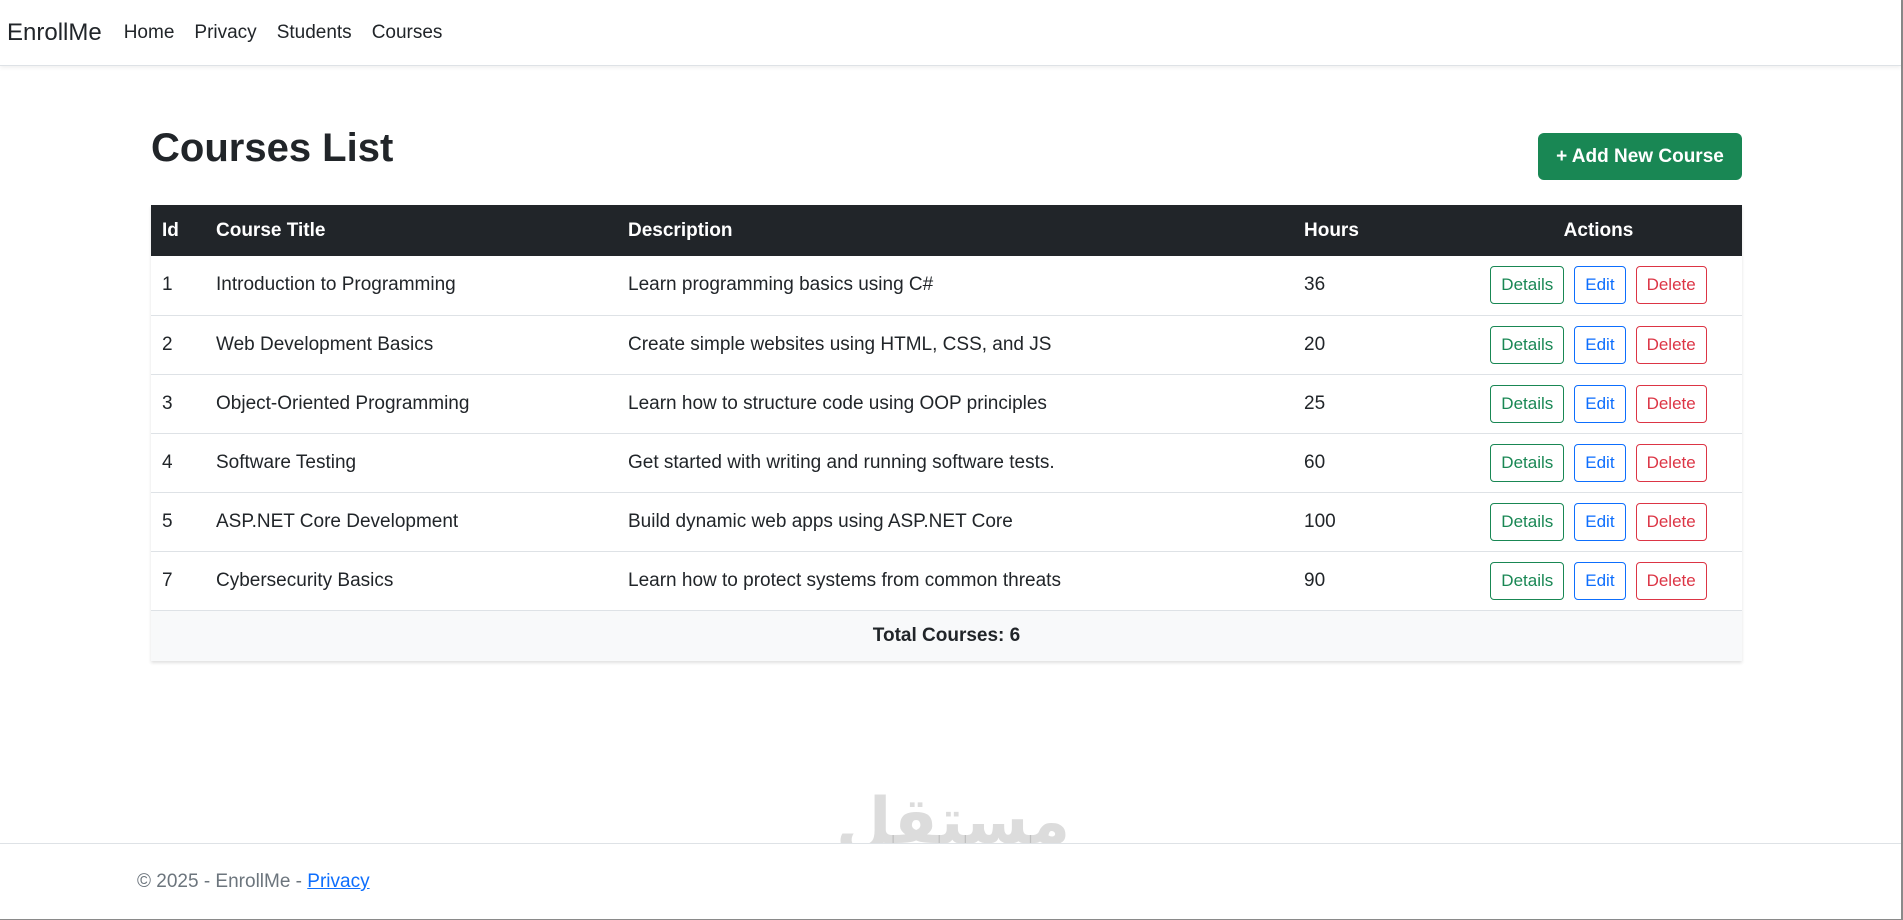 The height and width of the screenshot is (920, 1903). I want to click on brand-logo: EnrollMe, so click(54, 33).